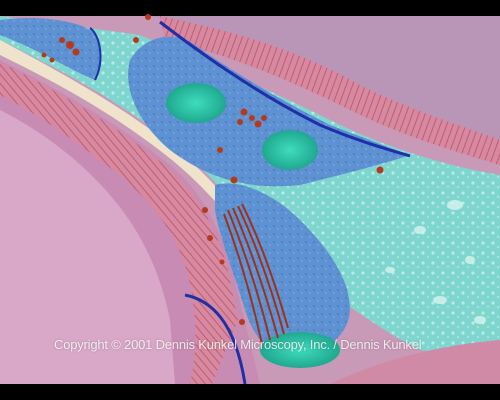 This screenshot has width=500, height=400. I want to click on nucleus-right, so click(290, 150).